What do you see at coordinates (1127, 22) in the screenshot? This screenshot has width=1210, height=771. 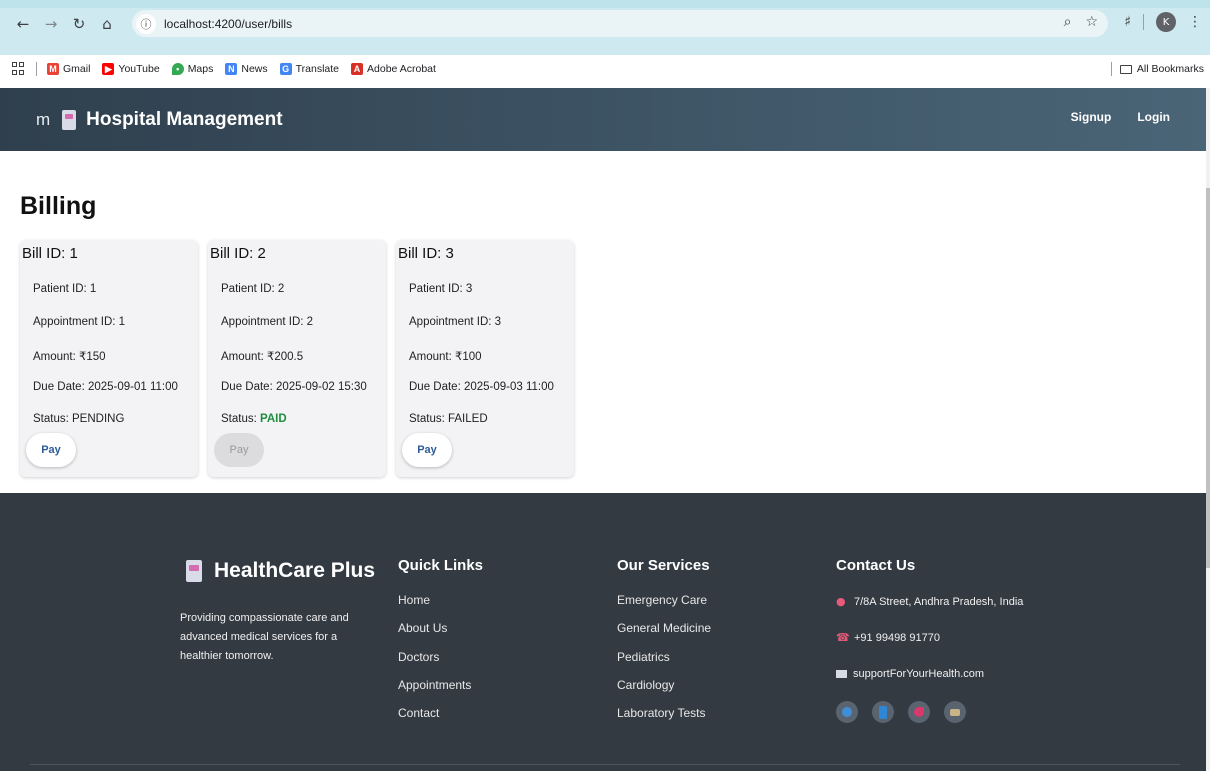 I see `extensions-icon: ♯` at bounding box center [1127, 22].